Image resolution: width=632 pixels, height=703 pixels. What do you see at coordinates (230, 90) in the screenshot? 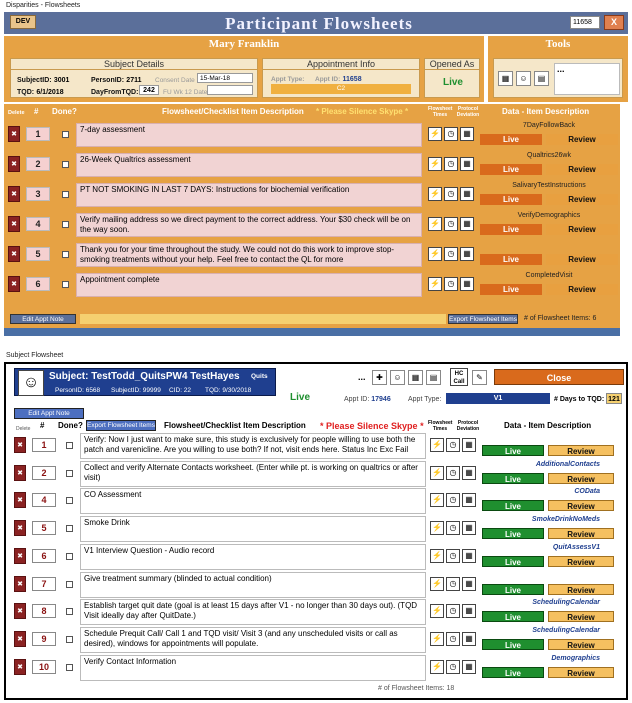
I see `fuwk-date-field` at bounding box center [230, 90].